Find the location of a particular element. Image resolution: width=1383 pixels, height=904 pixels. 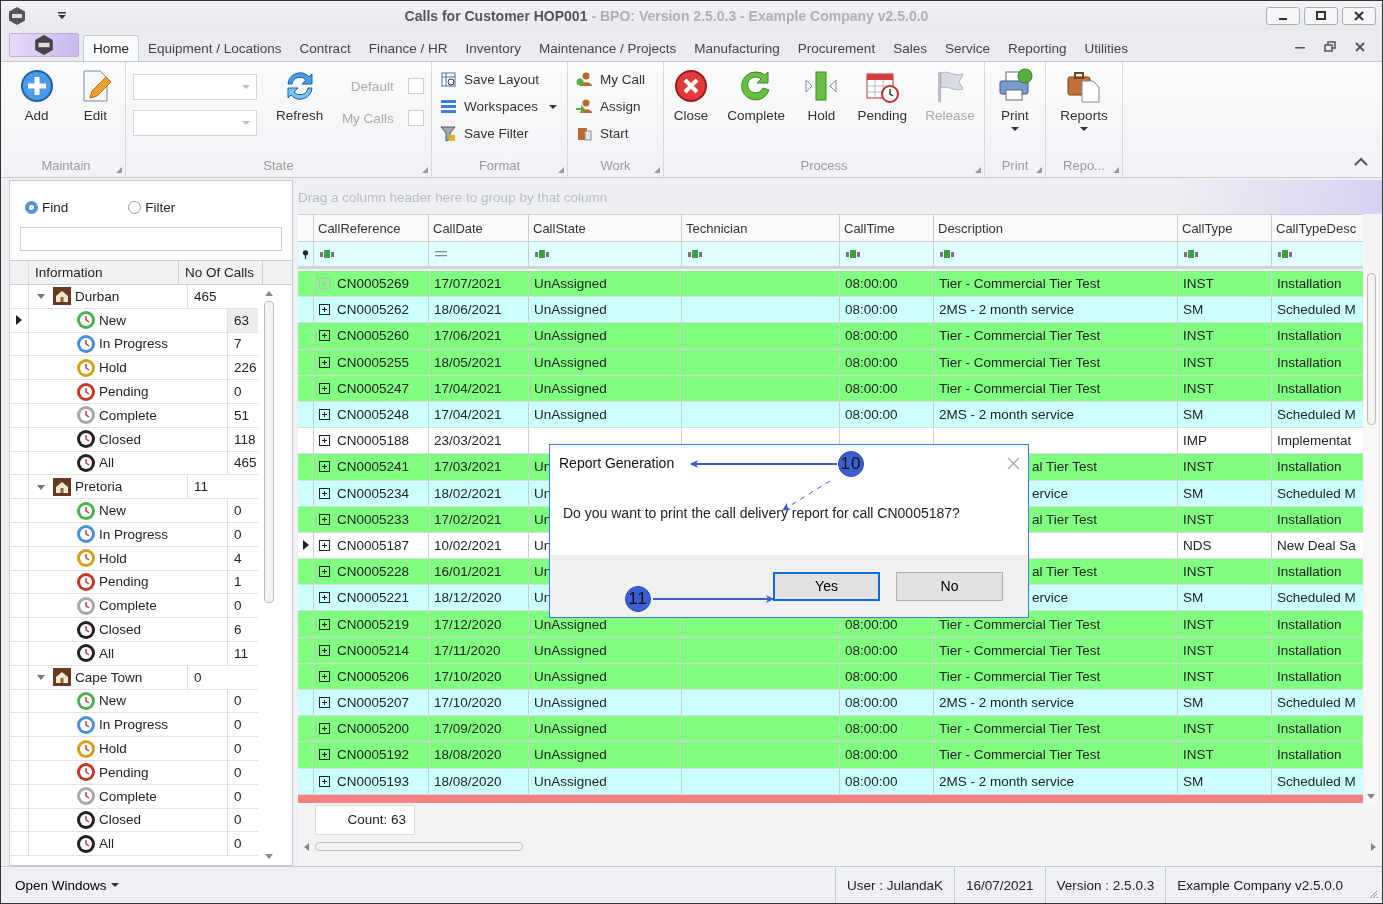

status-field: 16/07/2021 is located at coordinates (999, 885).